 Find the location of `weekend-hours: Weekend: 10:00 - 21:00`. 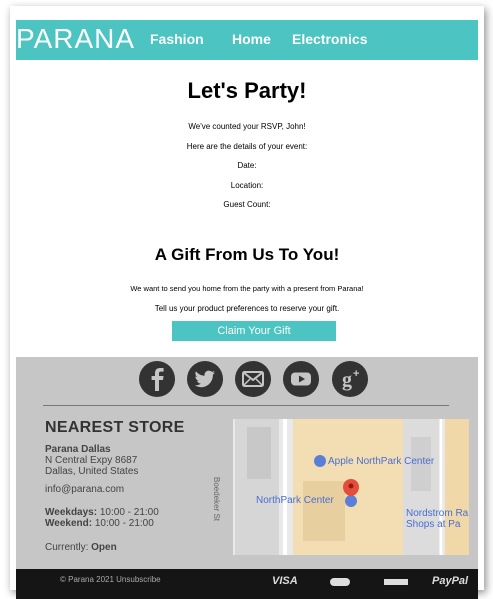

weekend-hours: Weekend: 10:00 - 21:00 is located at coordinates (99, 523).